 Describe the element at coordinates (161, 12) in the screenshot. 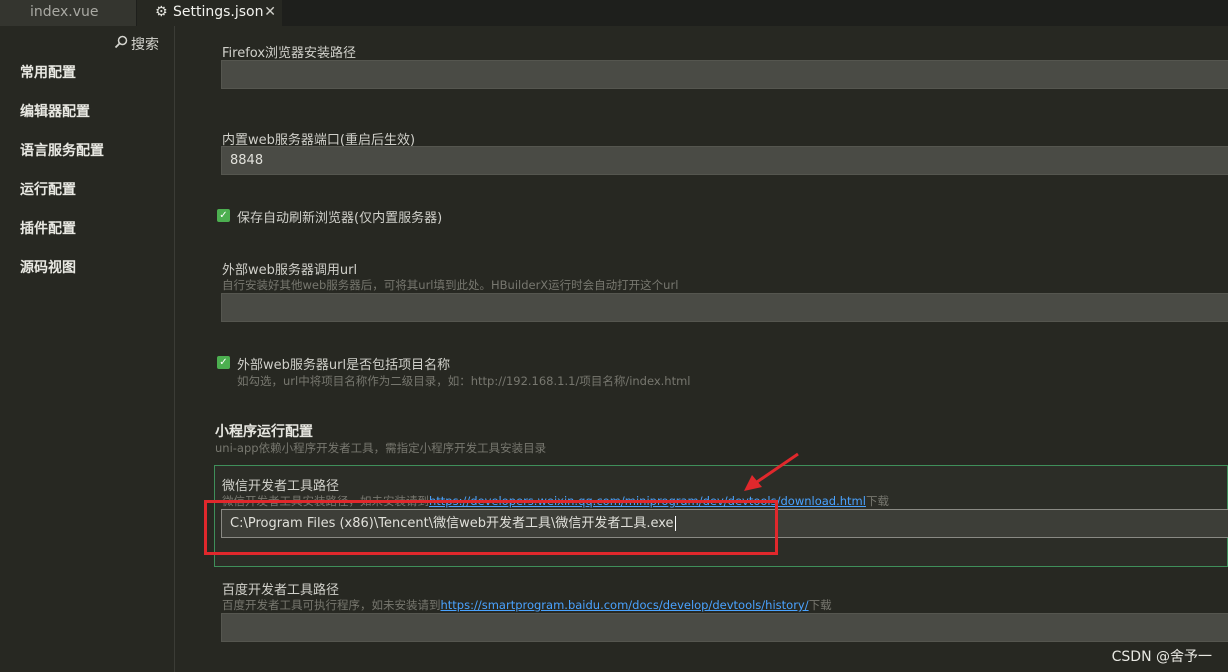

I see `gear-icon: ⚙` at that location.